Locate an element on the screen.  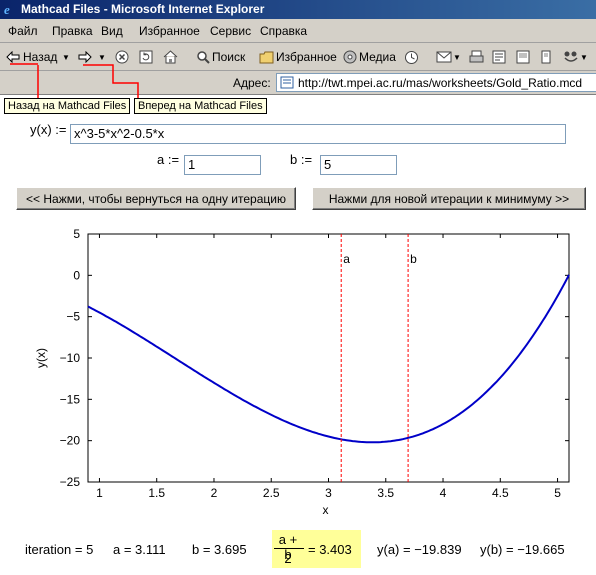
y-axis-label: y(x) is located at coordinates (41, 358).